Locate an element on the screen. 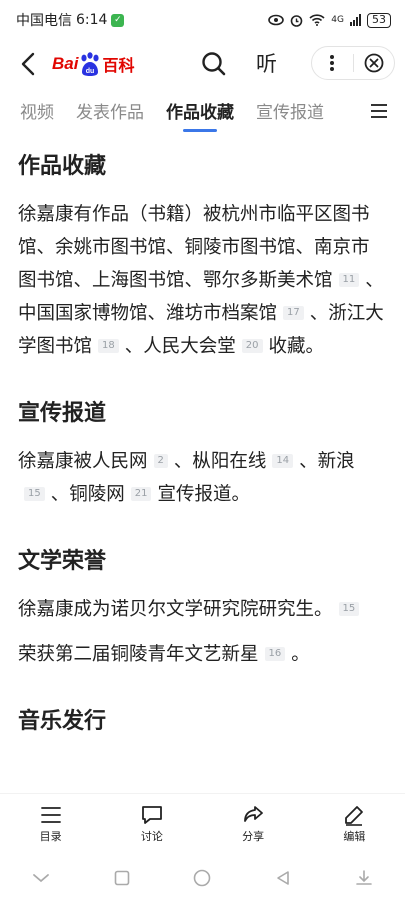 This screenshot has width=405, height=900. eye-icon is located at coordinates (276, 20).